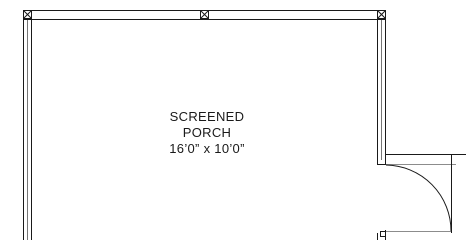  What do you see at coordinates (207, 116) in the screenshot?
I see `room-name-line1: SCREENED` at bounding box center [207, 116].